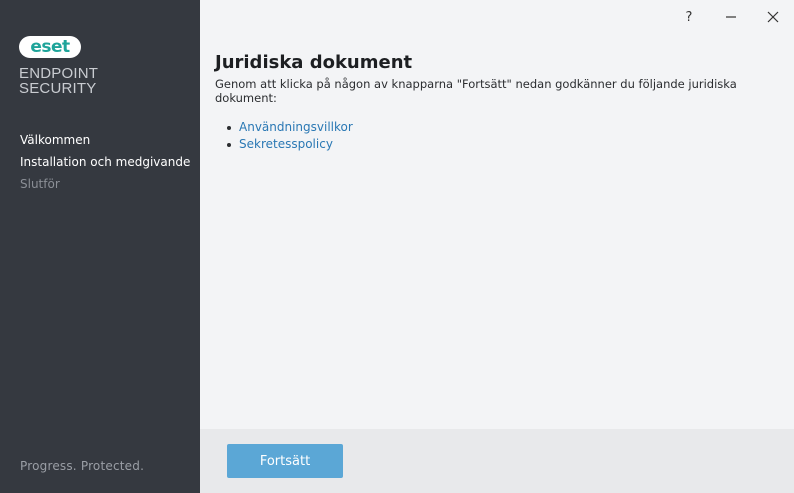 The height and width of the screenshot is (493, 794). What do you see at coordinates (285, 461) in the screenshot?
I see `continue-button: Fortsätt` at bounding box center [285, 461].